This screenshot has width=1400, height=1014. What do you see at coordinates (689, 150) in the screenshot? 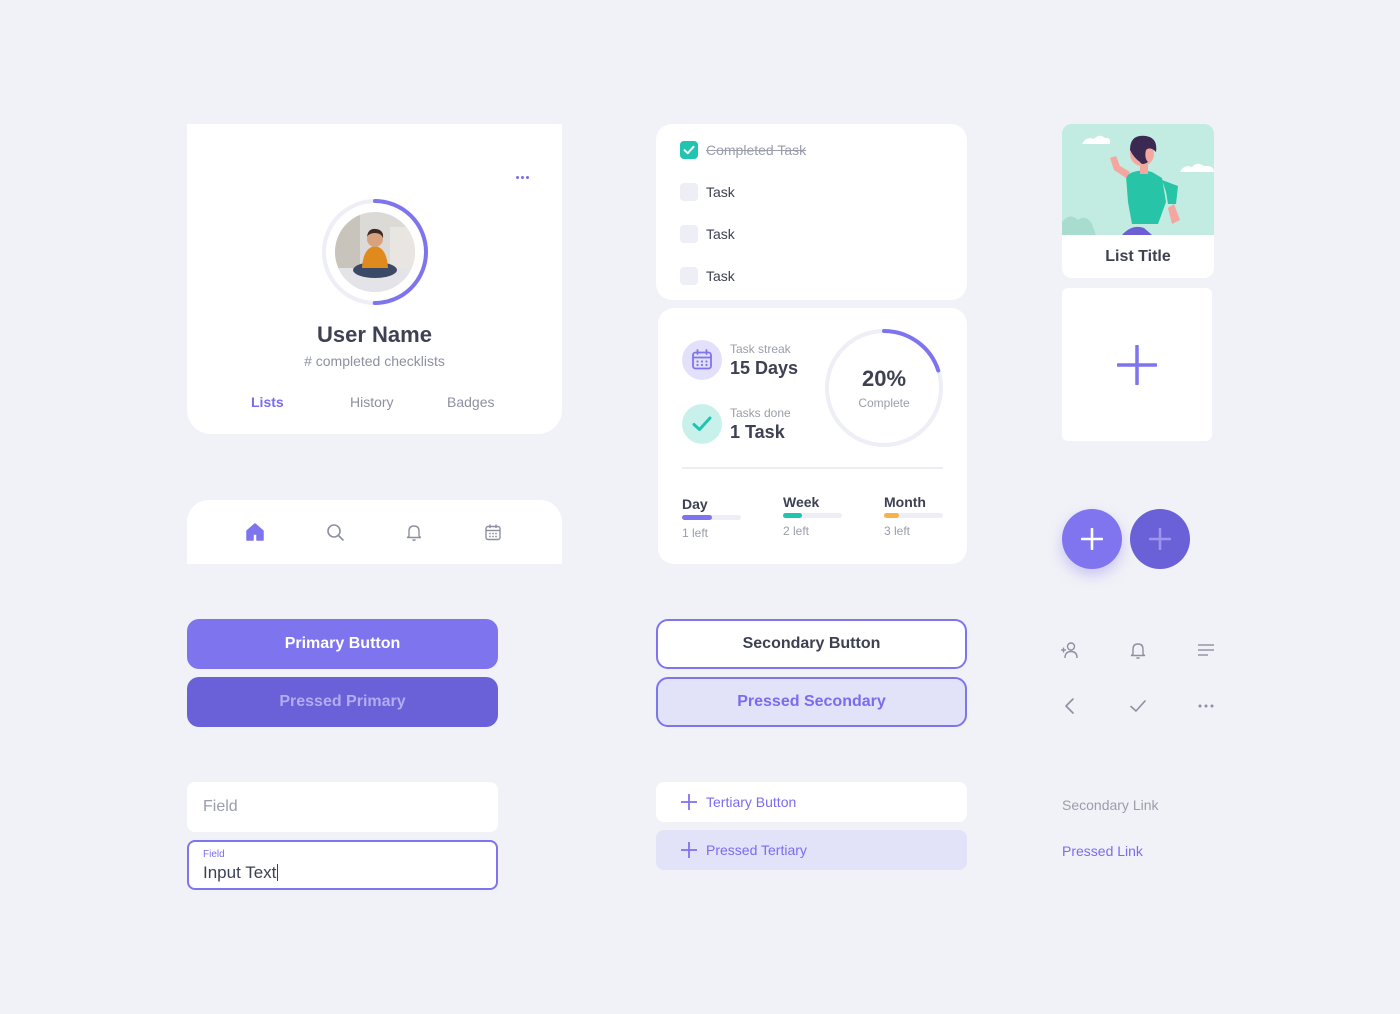
I see `checked-checkbox` at bounding box center [689, 150].